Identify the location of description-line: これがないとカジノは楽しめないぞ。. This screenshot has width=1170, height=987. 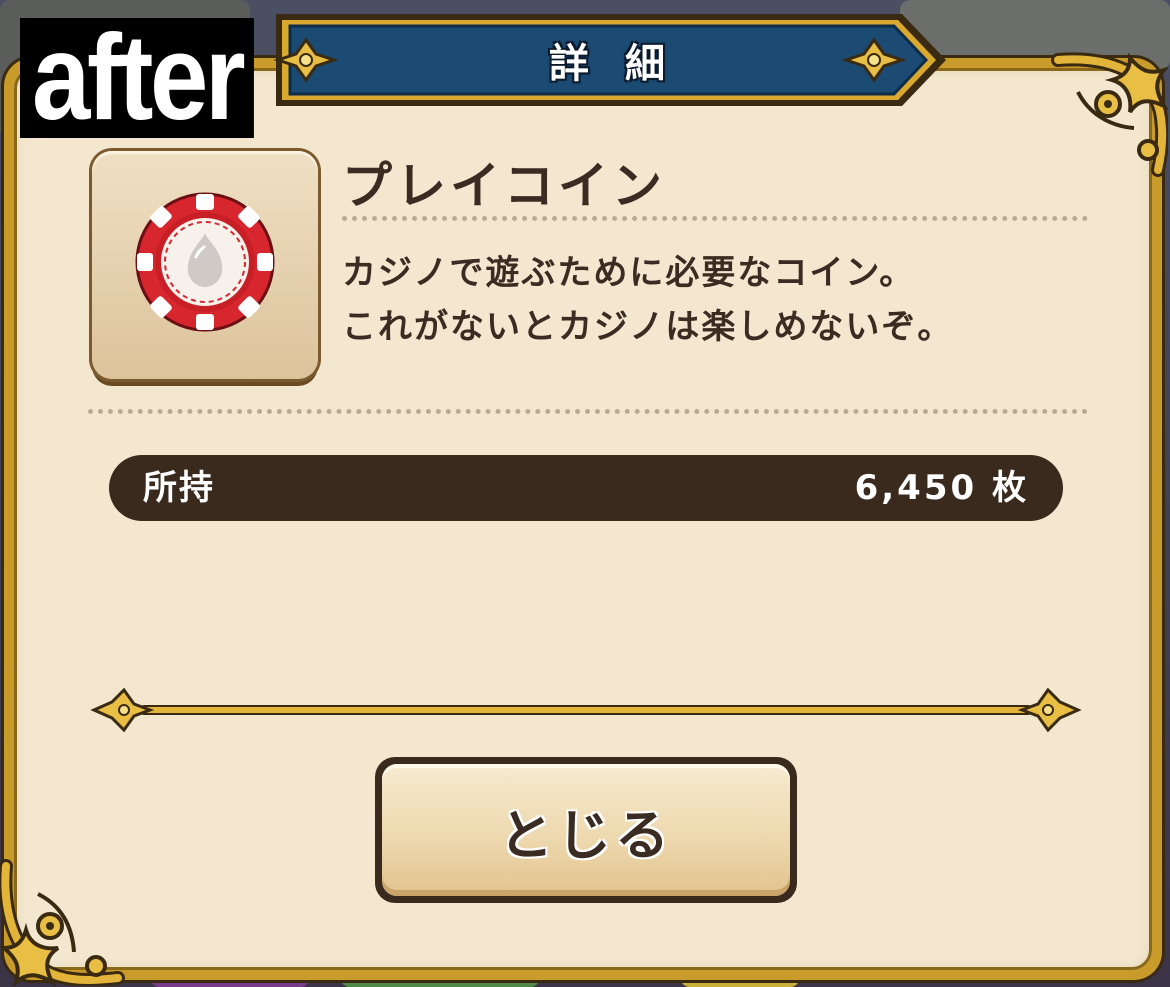
(648, 327).